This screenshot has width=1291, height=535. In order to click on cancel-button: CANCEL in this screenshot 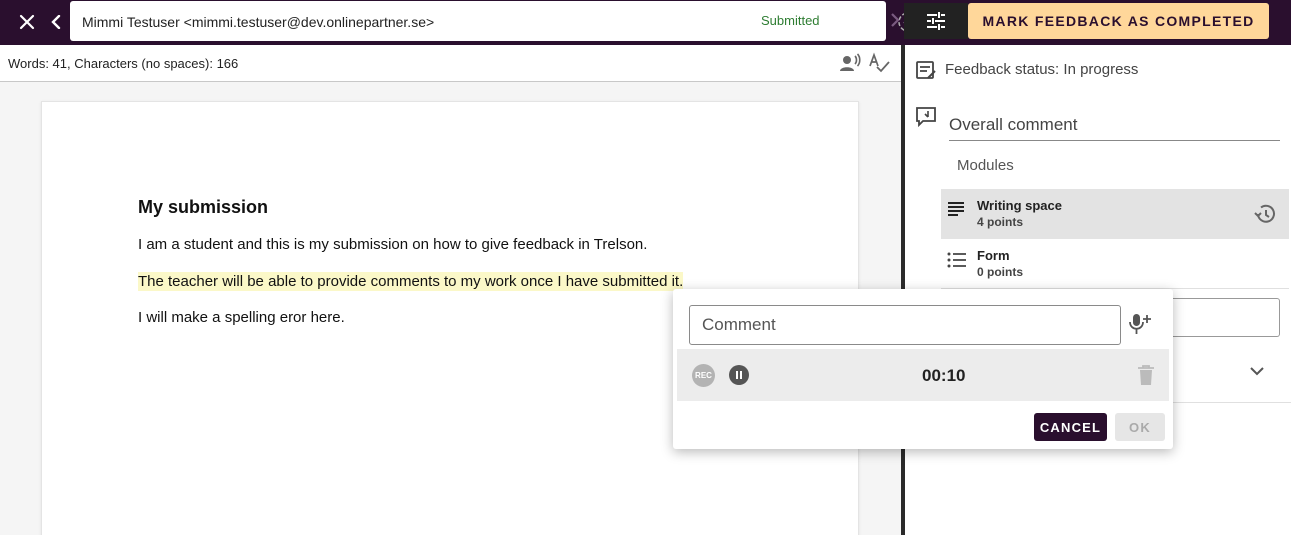, I will do `click(1070, 427)`.